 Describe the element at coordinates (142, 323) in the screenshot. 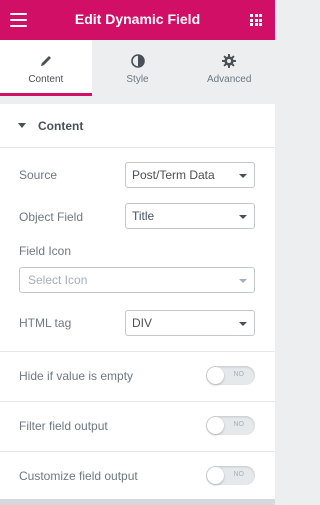

I see `html-tag-value: DIV` at that location.